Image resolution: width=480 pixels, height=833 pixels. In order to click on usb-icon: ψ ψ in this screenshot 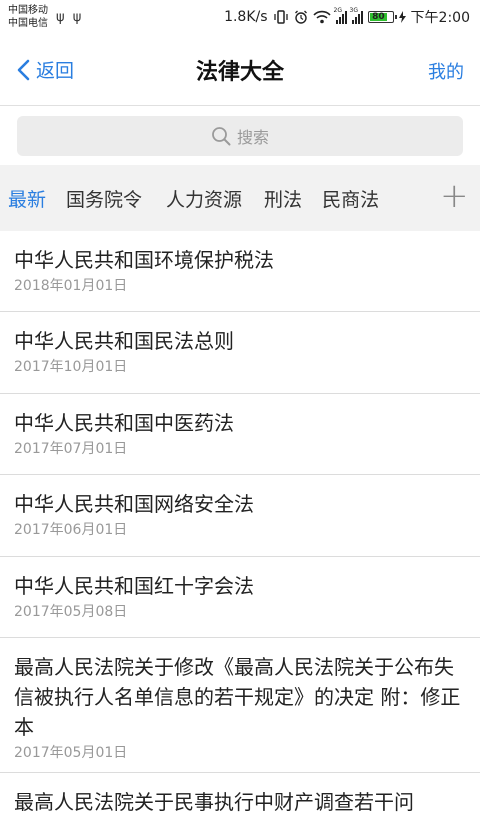, I will do `click(70, 17)`.